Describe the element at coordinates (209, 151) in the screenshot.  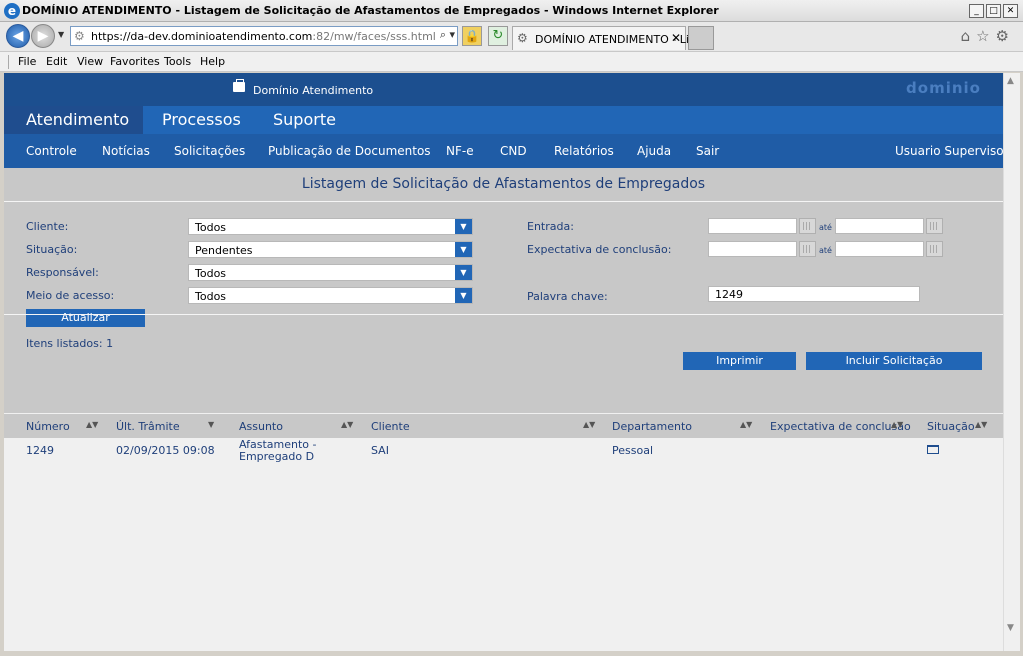
I see `subnav-solicitacoes: Solicitações` at that location.